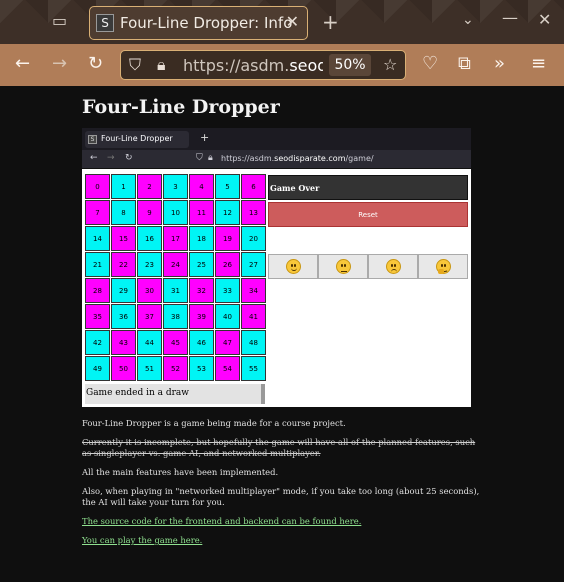  What do you see at coordinates (123, 290) in the screenshot?
I see `board-cell: 29` at bounding box center [123, 290].